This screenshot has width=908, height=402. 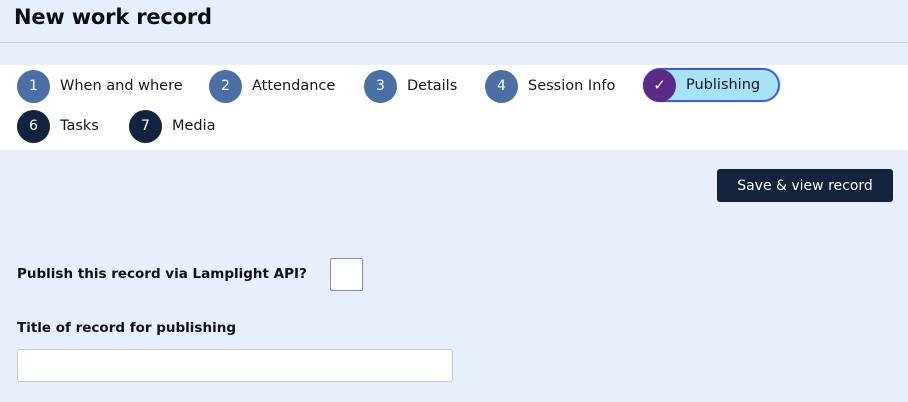 What do you see at coordinates (225, 86) in the screenshot?
I see `step-number: 2` at bounding box center [225, 86].